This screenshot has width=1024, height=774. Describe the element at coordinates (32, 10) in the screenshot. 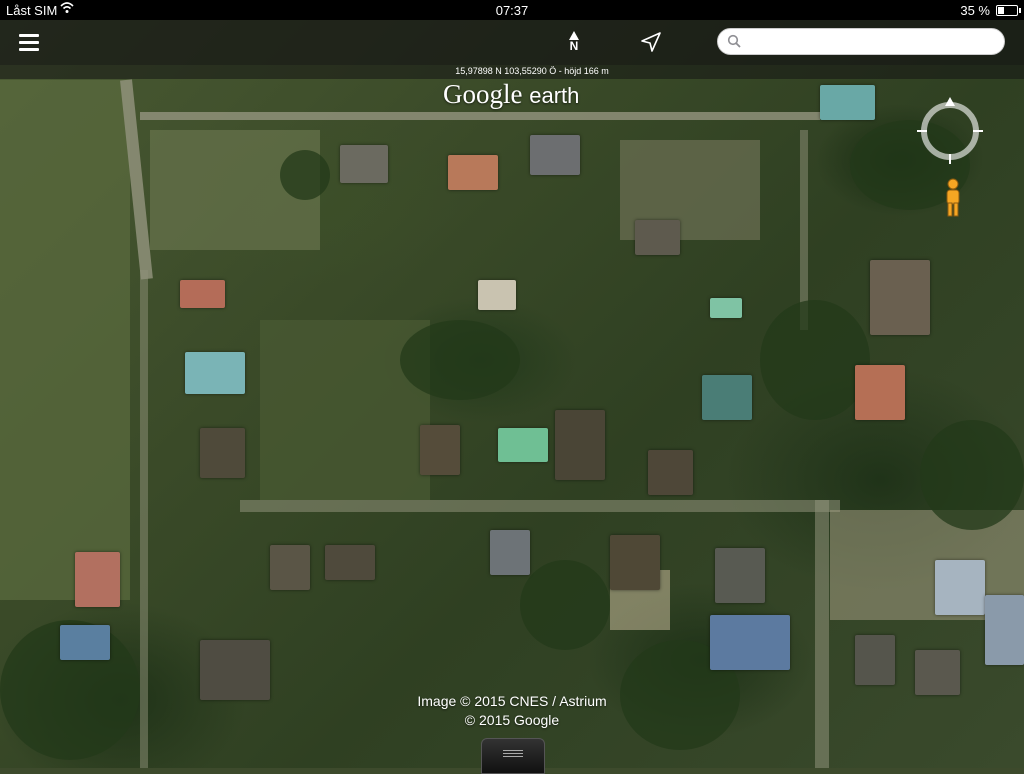

I see `carrier-label: Låst SIM` at that location.